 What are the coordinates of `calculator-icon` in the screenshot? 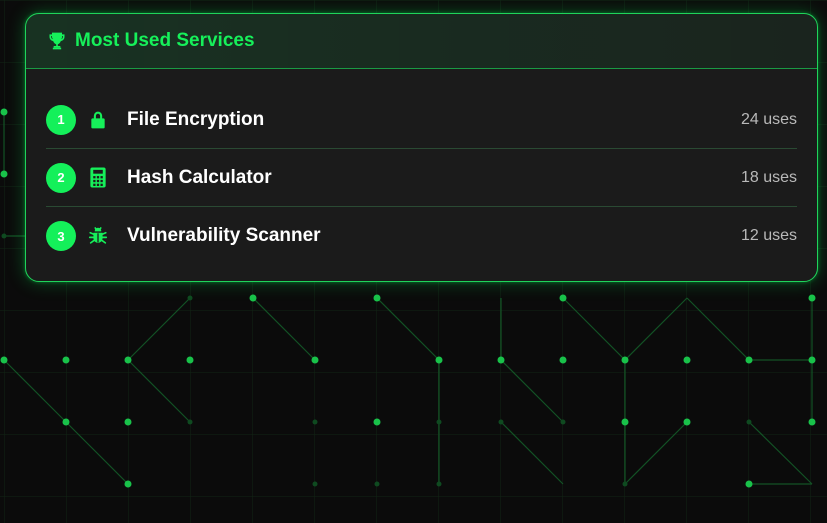 It's located at (98, 178).